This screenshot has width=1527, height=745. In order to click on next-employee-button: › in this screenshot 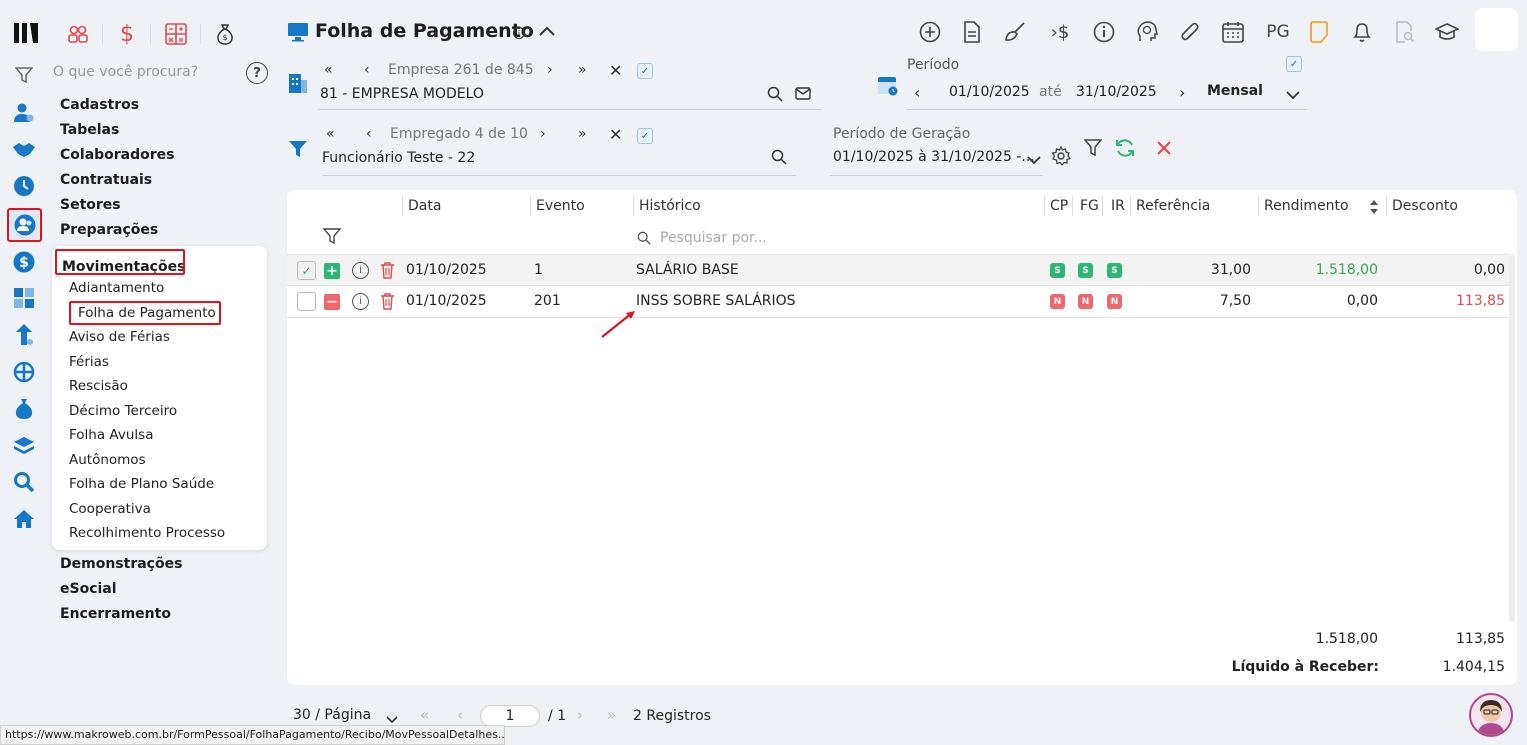, I will do `click(543, 134)`.